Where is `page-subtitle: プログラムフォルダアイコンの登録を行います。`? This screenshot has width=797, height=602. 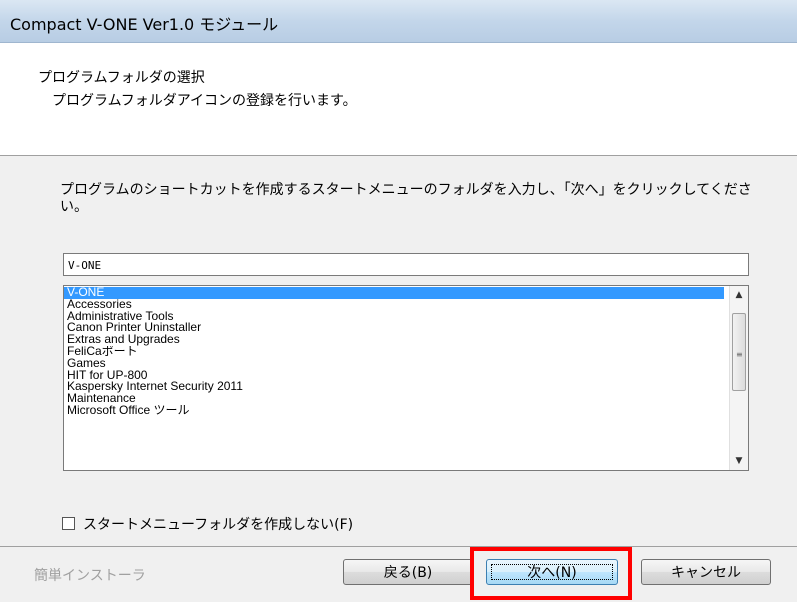 page-subtitle: プログラムフォルダアイコンの登録を行います。 is located at coordinates (204, 101).